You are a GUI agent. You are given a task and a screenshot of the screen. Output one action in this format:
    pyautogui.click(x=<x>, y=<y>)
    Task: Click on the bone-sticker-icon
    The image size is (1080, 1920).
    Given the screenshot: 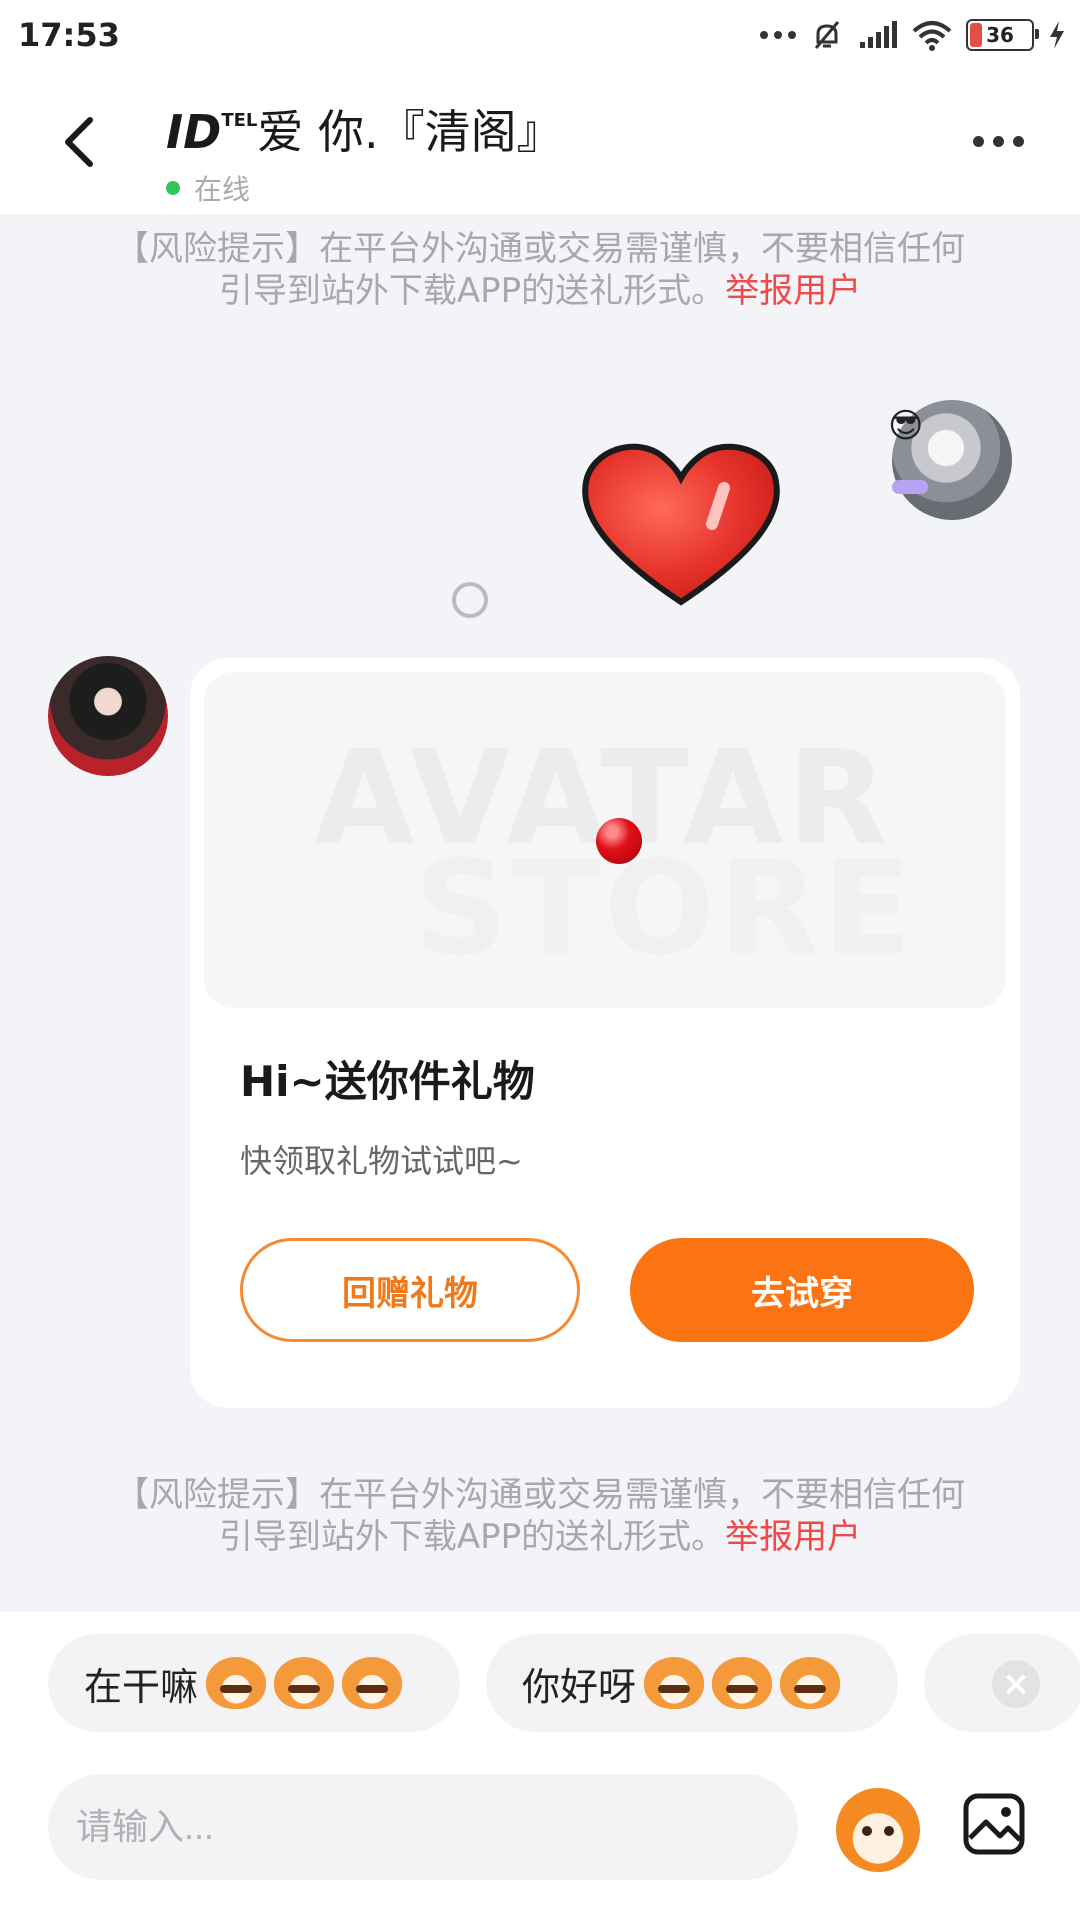 What is the action you would take?
    pyautogui.click(x=910, y=487)
    